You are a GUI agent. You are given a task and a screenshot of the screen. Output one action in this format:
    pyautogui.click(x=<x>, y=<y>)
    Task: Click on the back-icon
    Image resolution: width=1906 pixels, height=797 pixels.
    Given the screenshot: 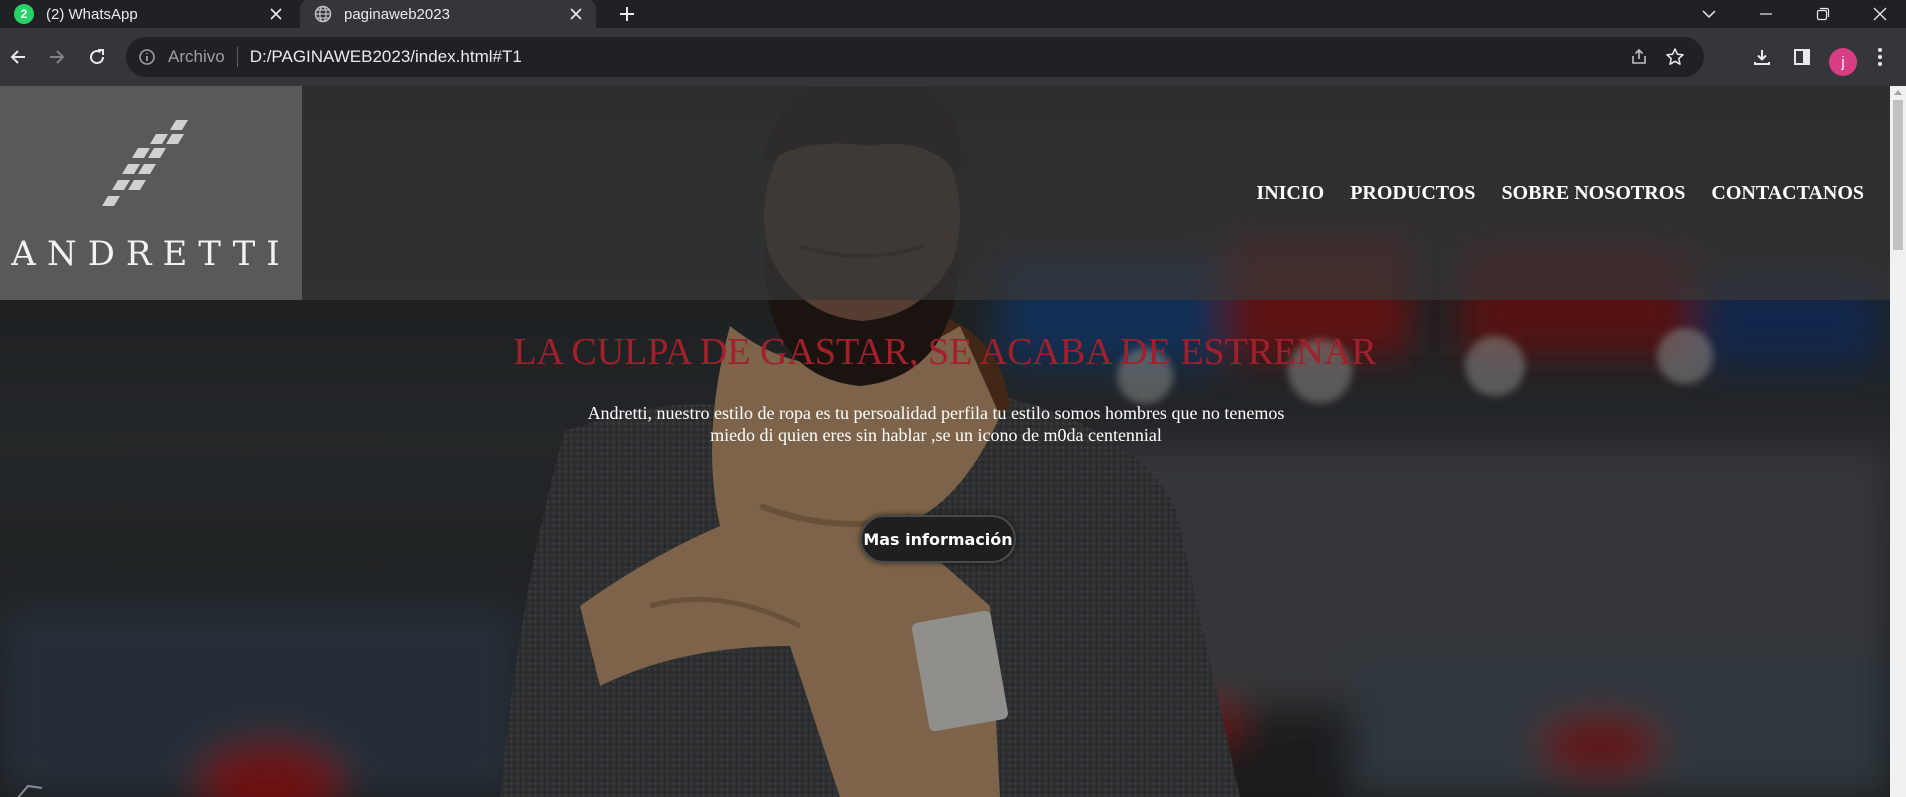 What is the action you would take?
    pyautogui.click(x=17, y=57)
    